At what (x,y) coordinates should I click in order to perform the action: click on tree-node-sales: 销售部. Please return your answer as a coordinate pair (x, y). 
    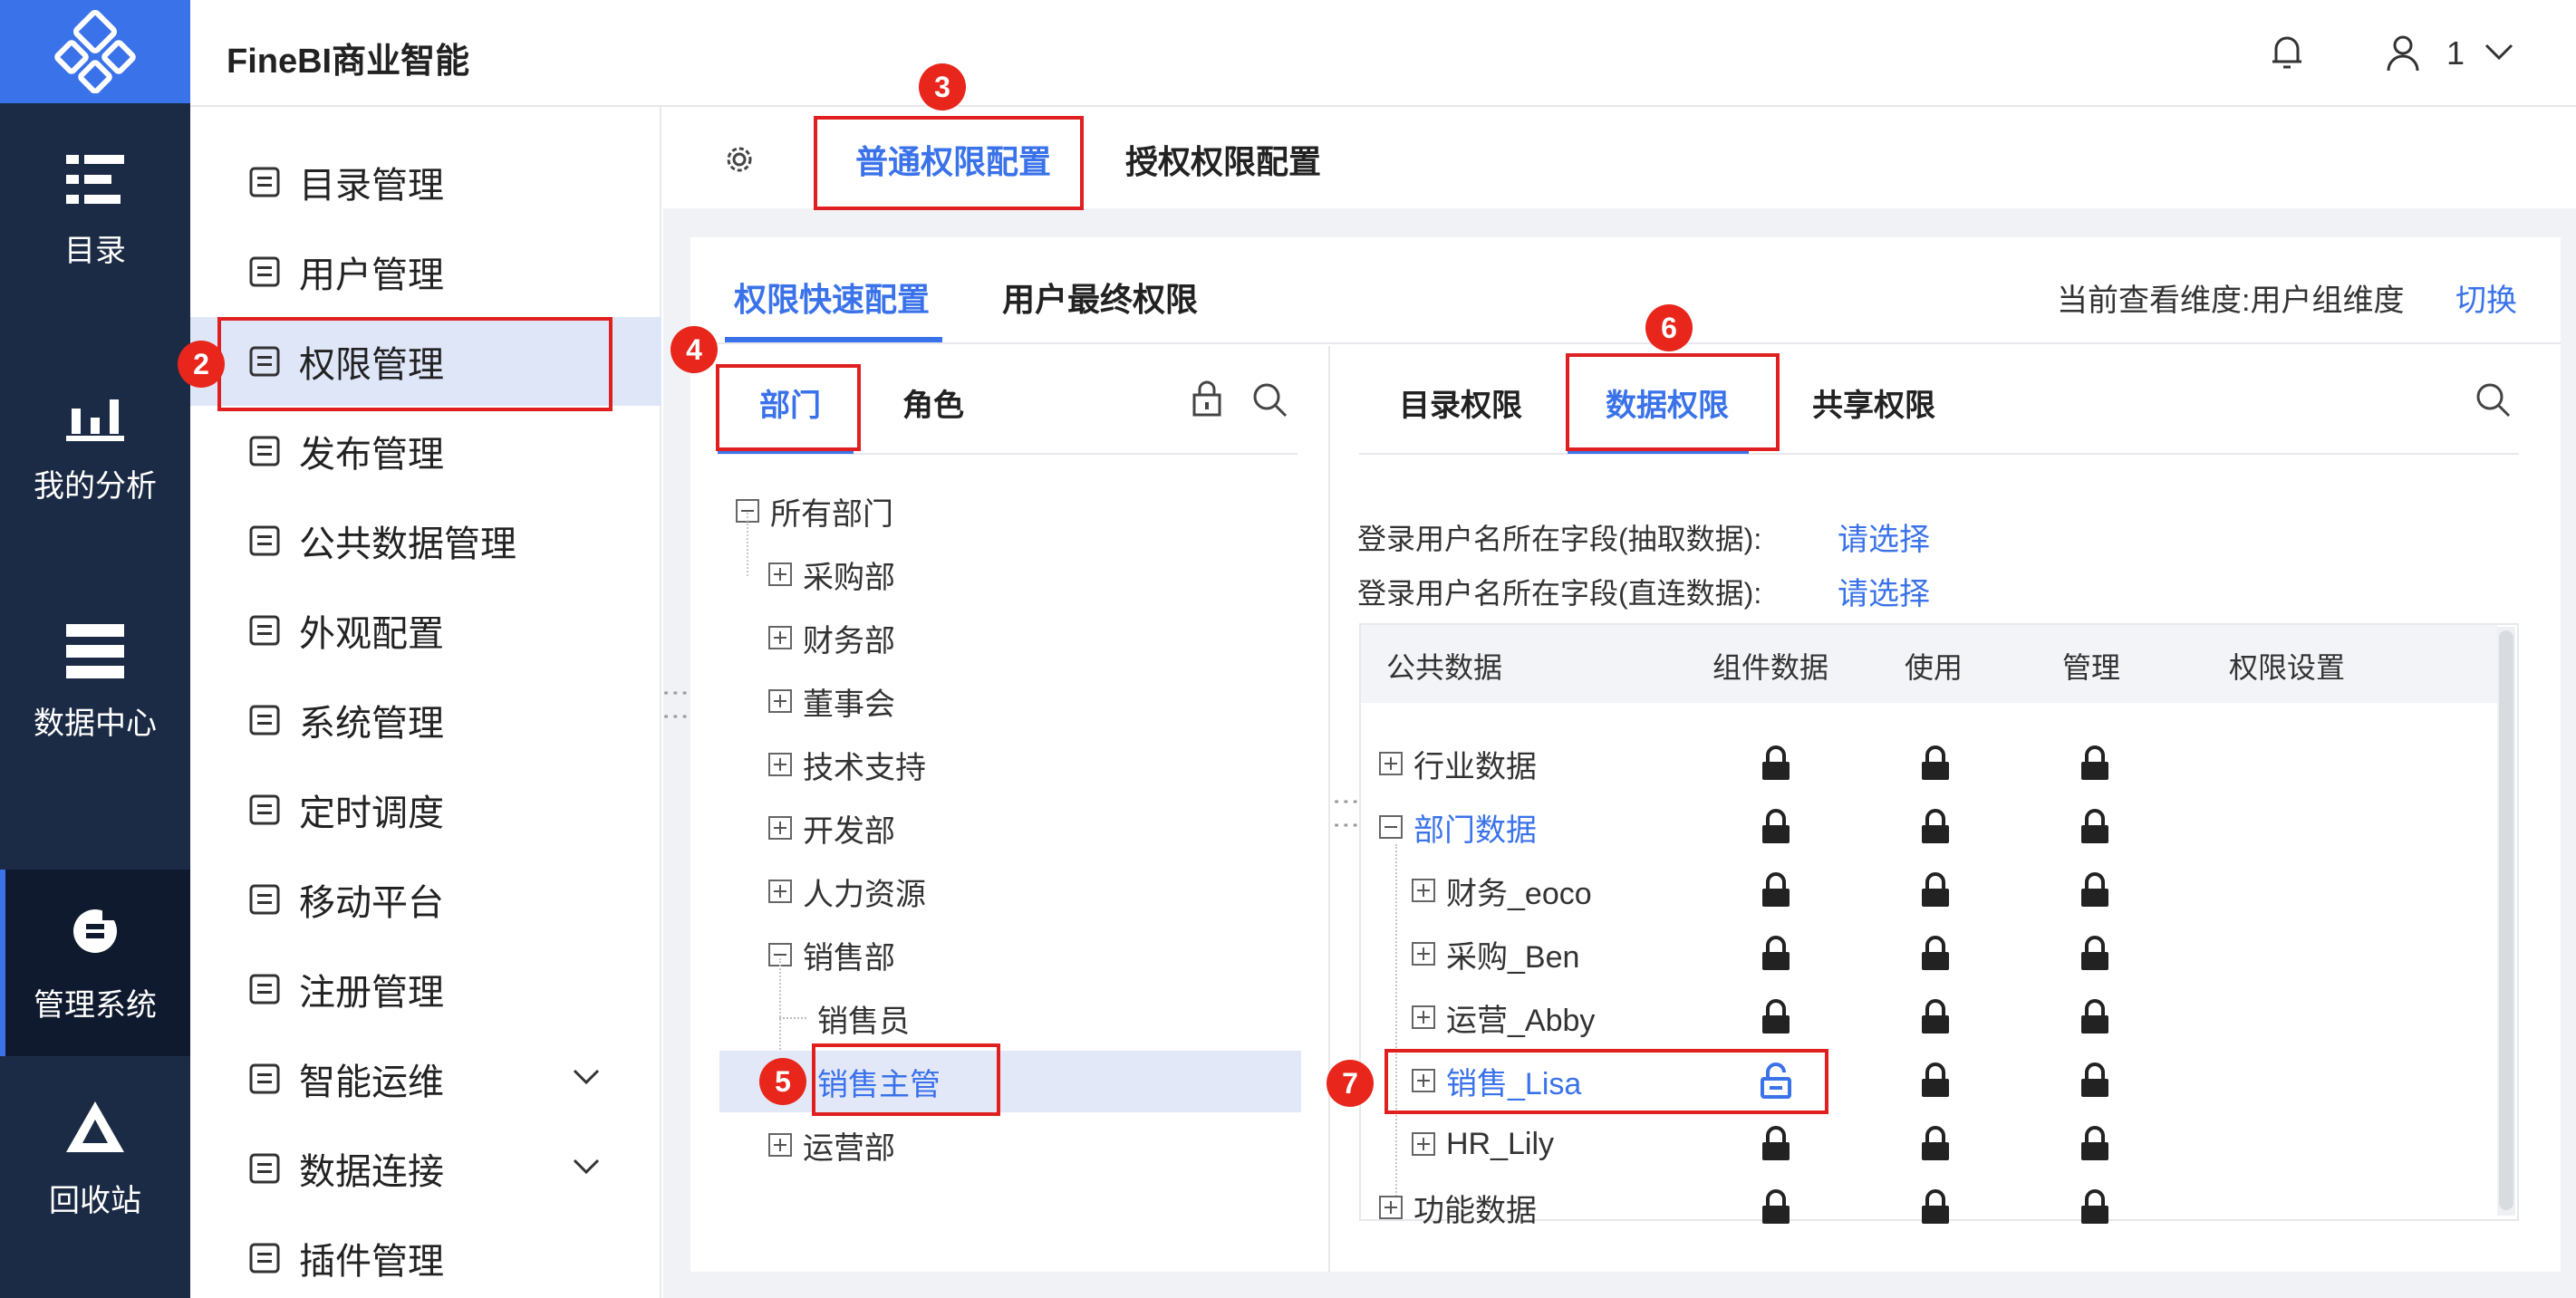
    Looking at the image, I should click on (831, 955).